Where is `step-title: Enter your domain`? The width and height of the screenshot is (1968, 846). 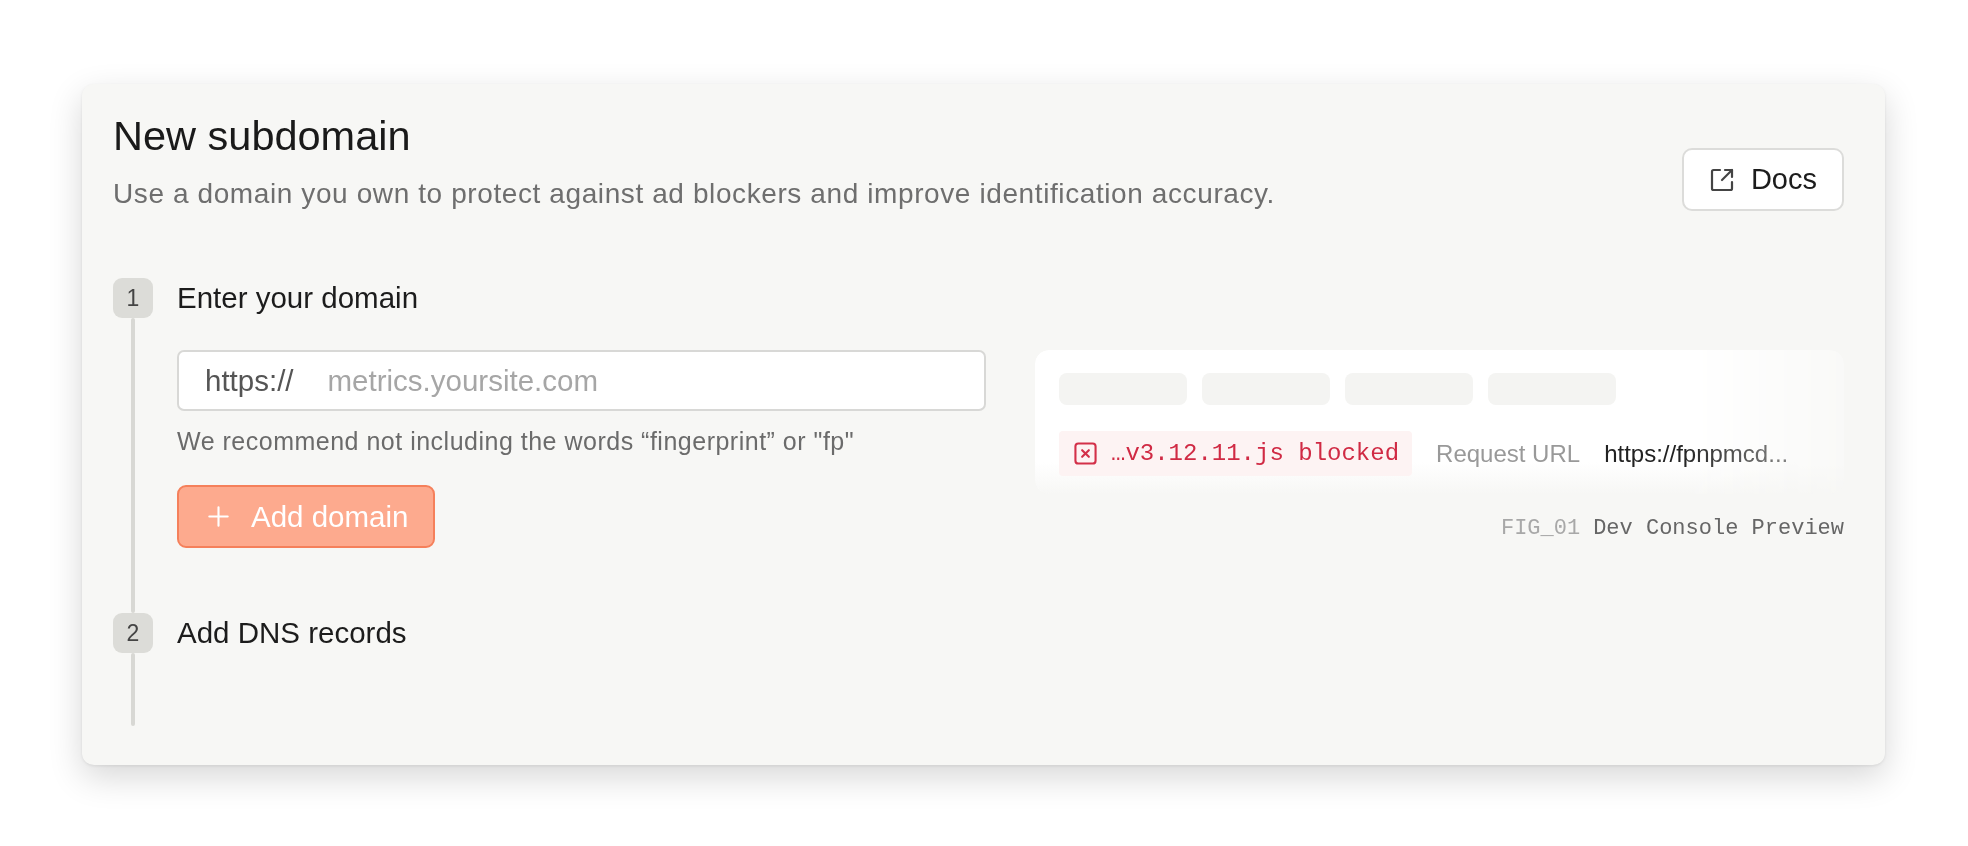 step-title: Enter your domain is located at coordinates (298, 298).